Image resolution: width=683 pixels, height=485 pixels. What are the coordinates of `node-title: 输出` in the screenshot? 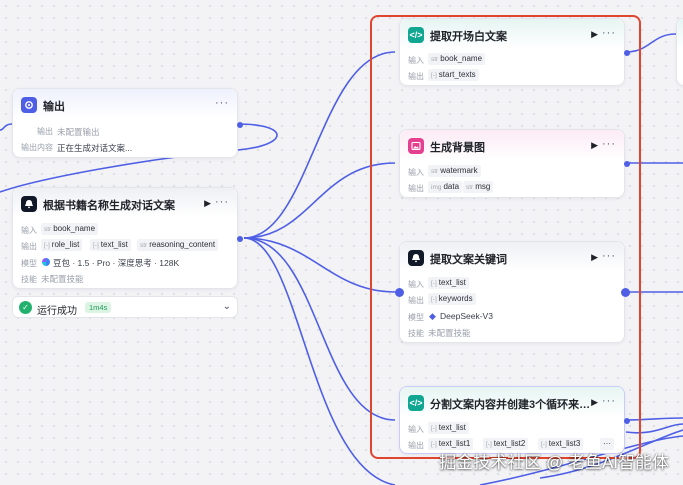 It's located at (54, 107).